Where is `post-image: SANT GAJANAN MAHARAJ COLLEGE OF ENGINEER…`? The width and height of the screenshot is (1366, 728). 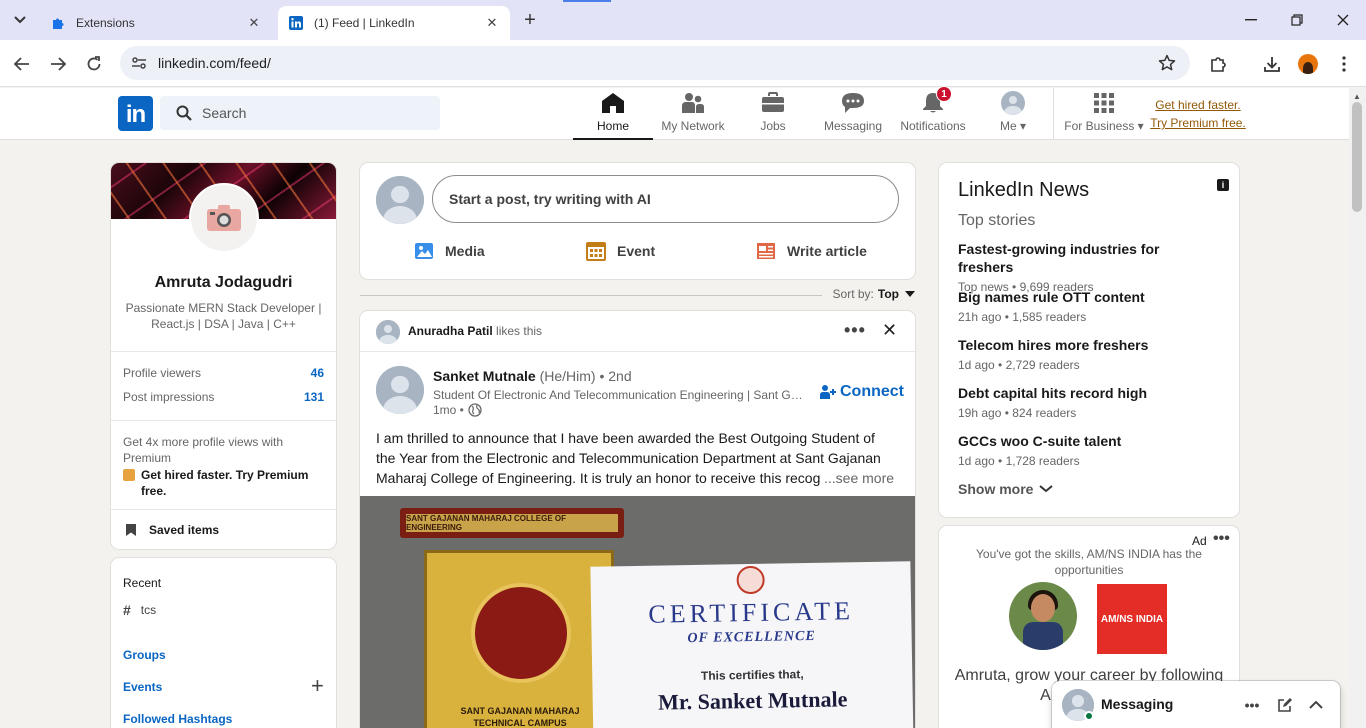 post-image: SANT GAJANAN MAHARAJ COLLEGE OF ENGINEER… is located at coordinates (637, 612).